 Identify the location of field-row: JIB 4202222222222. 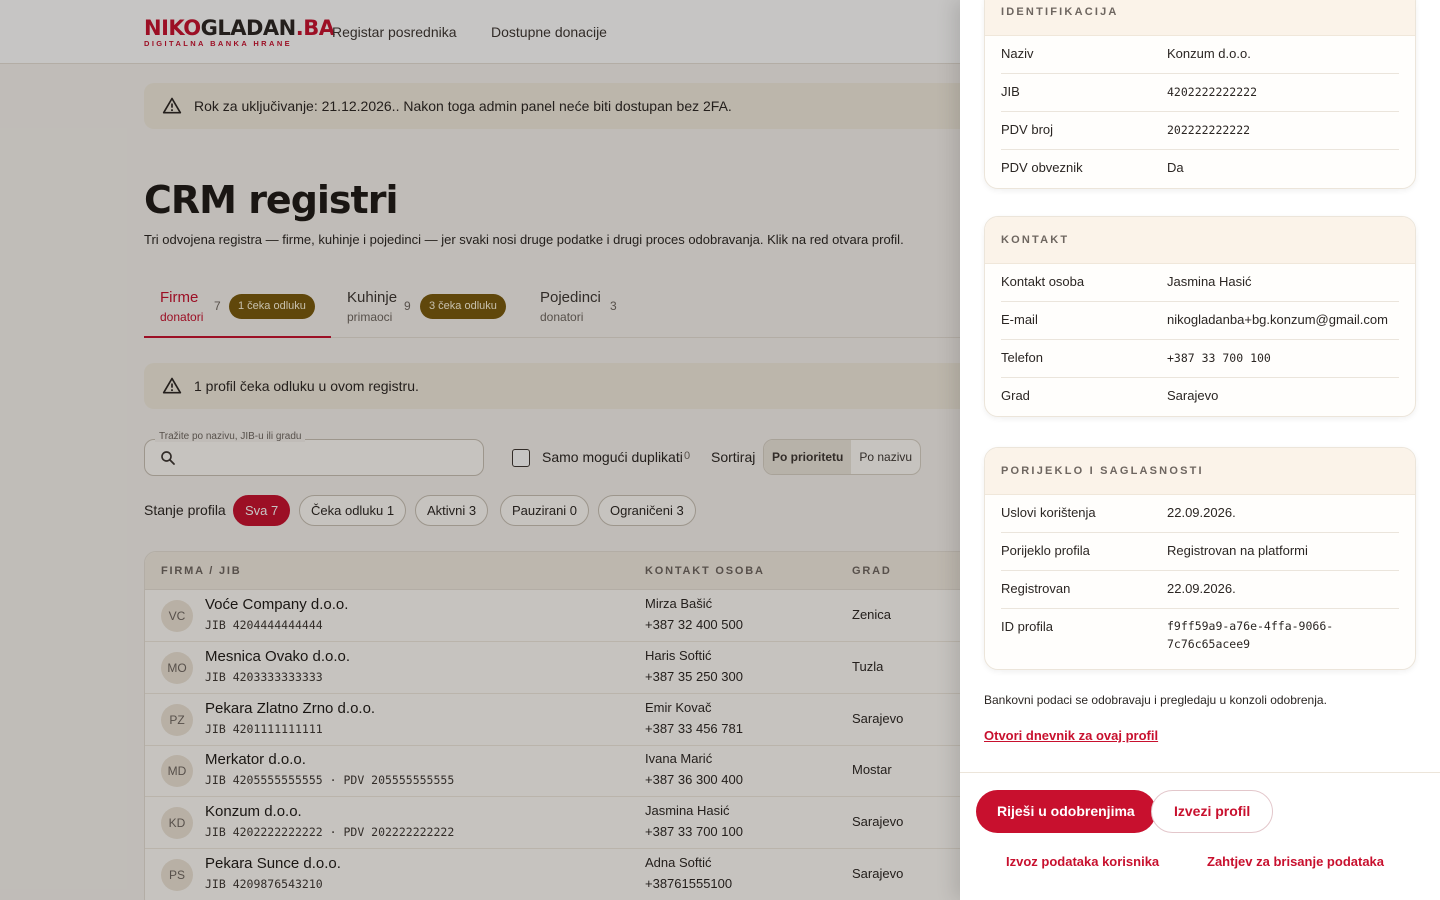
(1200, 93).